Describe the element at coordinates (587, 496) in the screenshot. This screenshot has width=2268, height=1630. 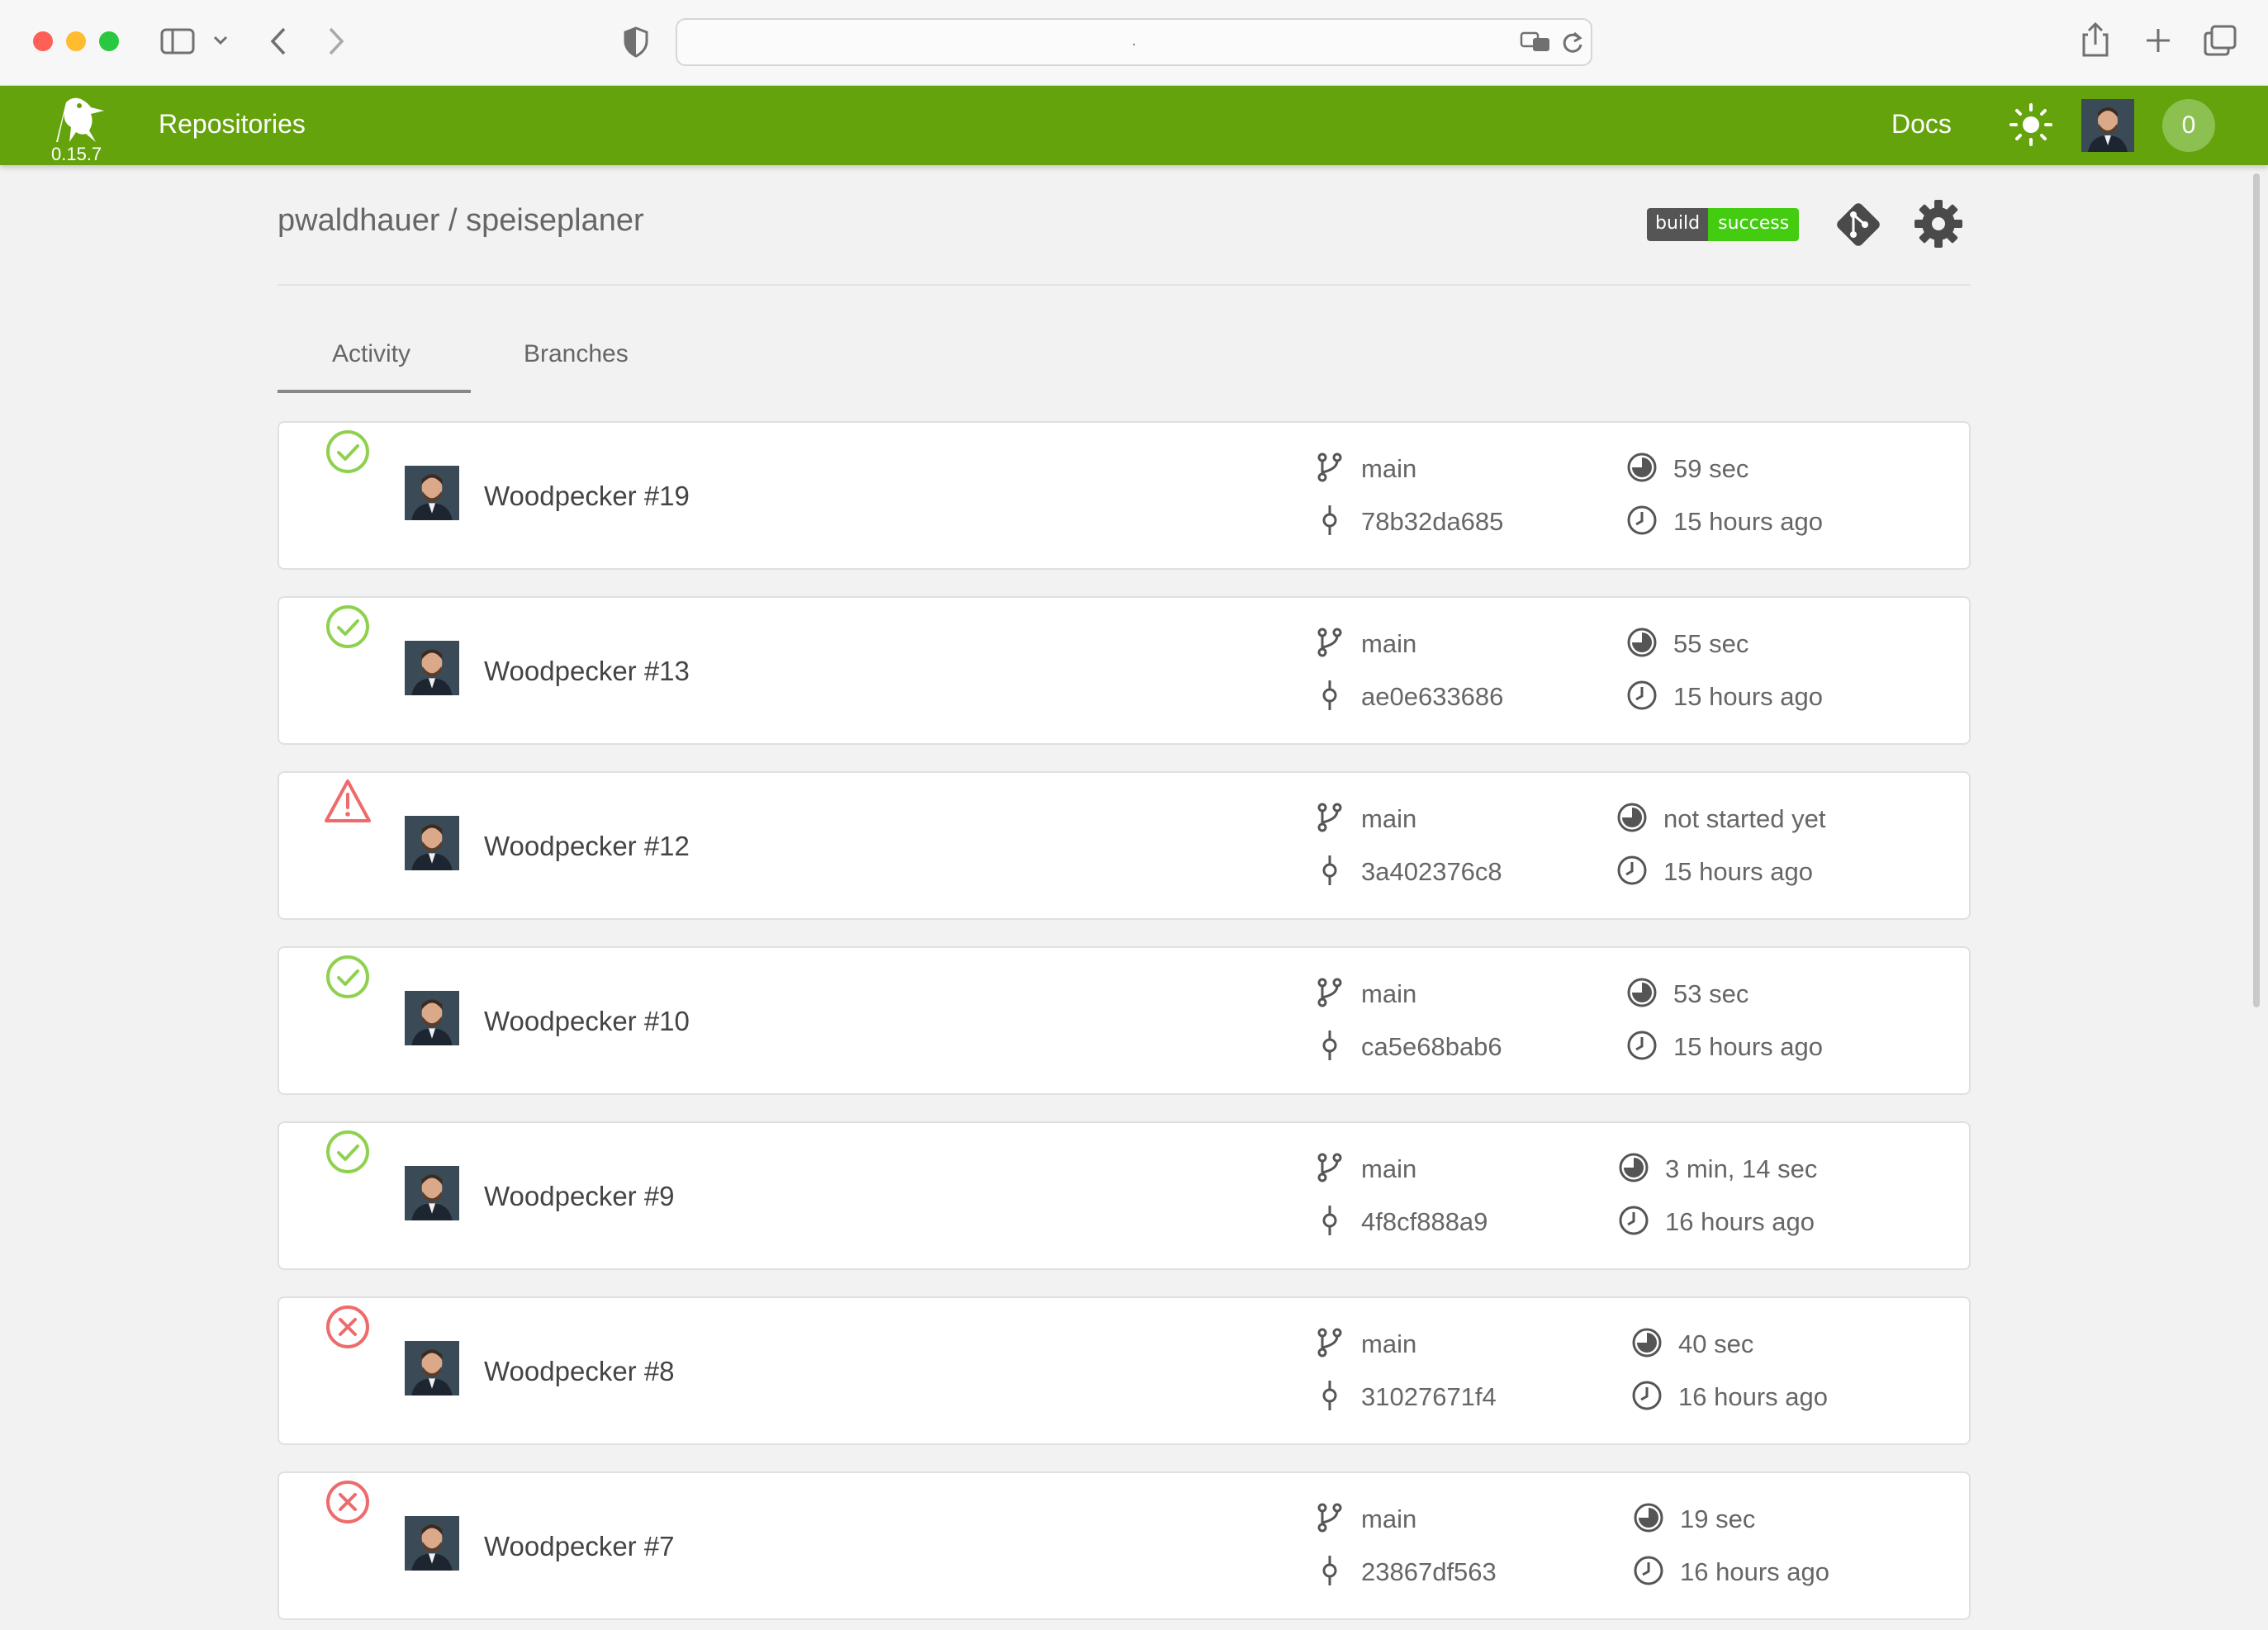
I see `build-title: Woodpecker #19` at that location.